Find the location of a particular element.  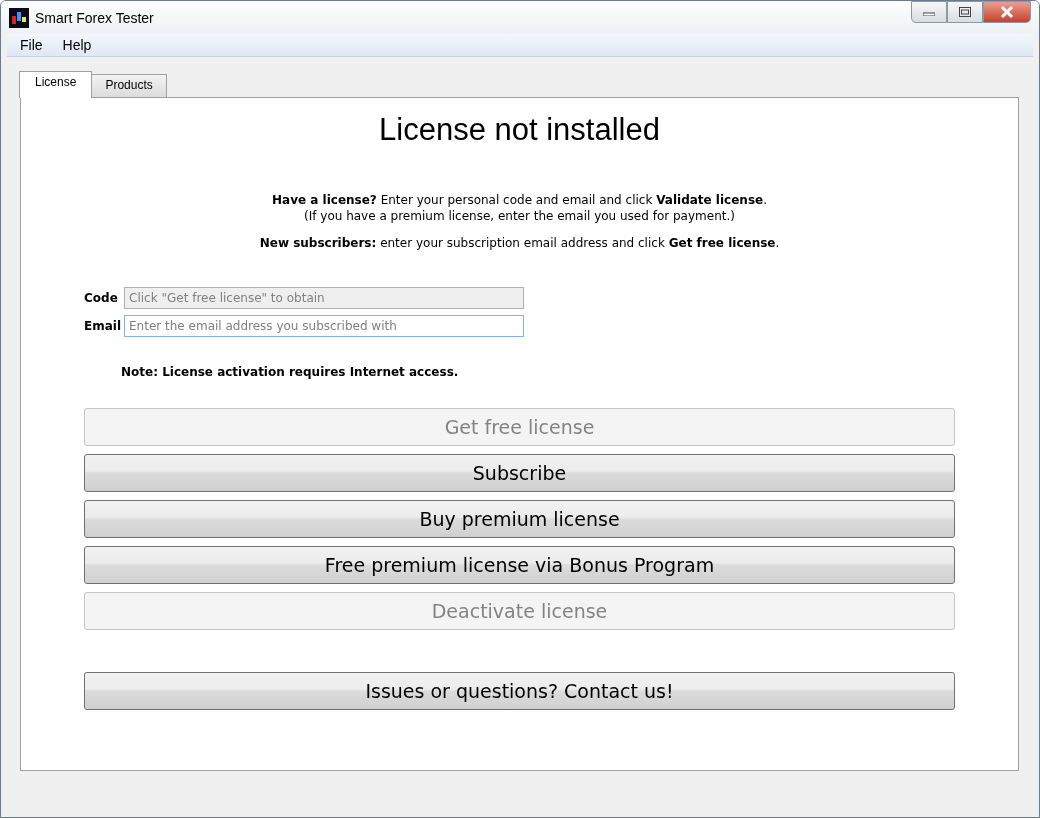

app-icon is located at coordinates (19, 17).